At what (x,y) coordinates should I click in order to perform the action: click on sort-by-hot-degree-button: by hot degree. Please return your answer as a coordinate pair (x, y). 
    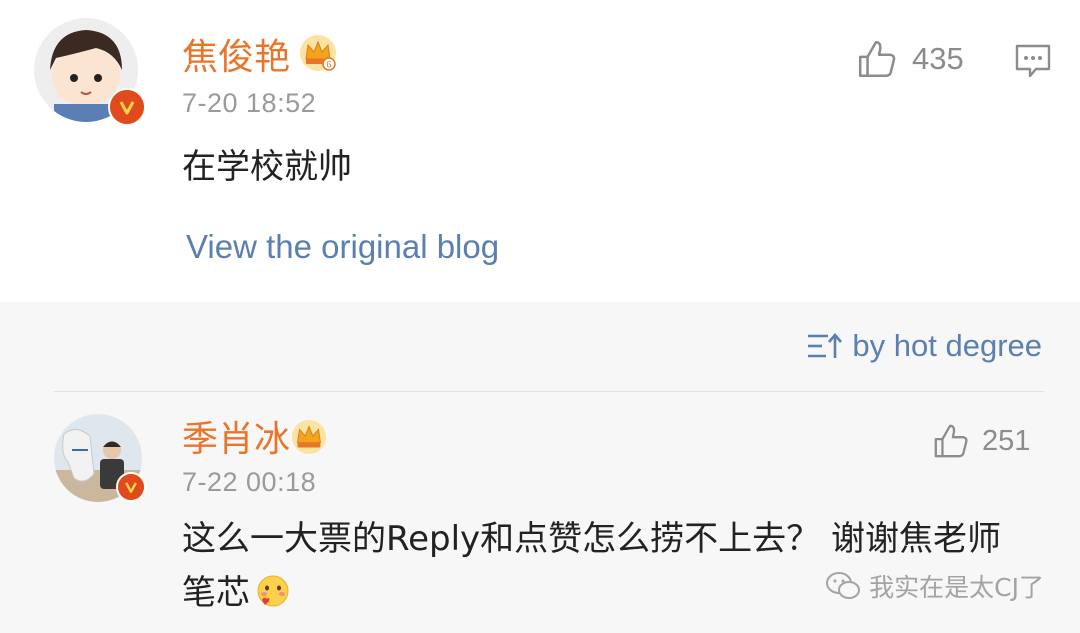
    Looking at the image, I should click on (924, 346).